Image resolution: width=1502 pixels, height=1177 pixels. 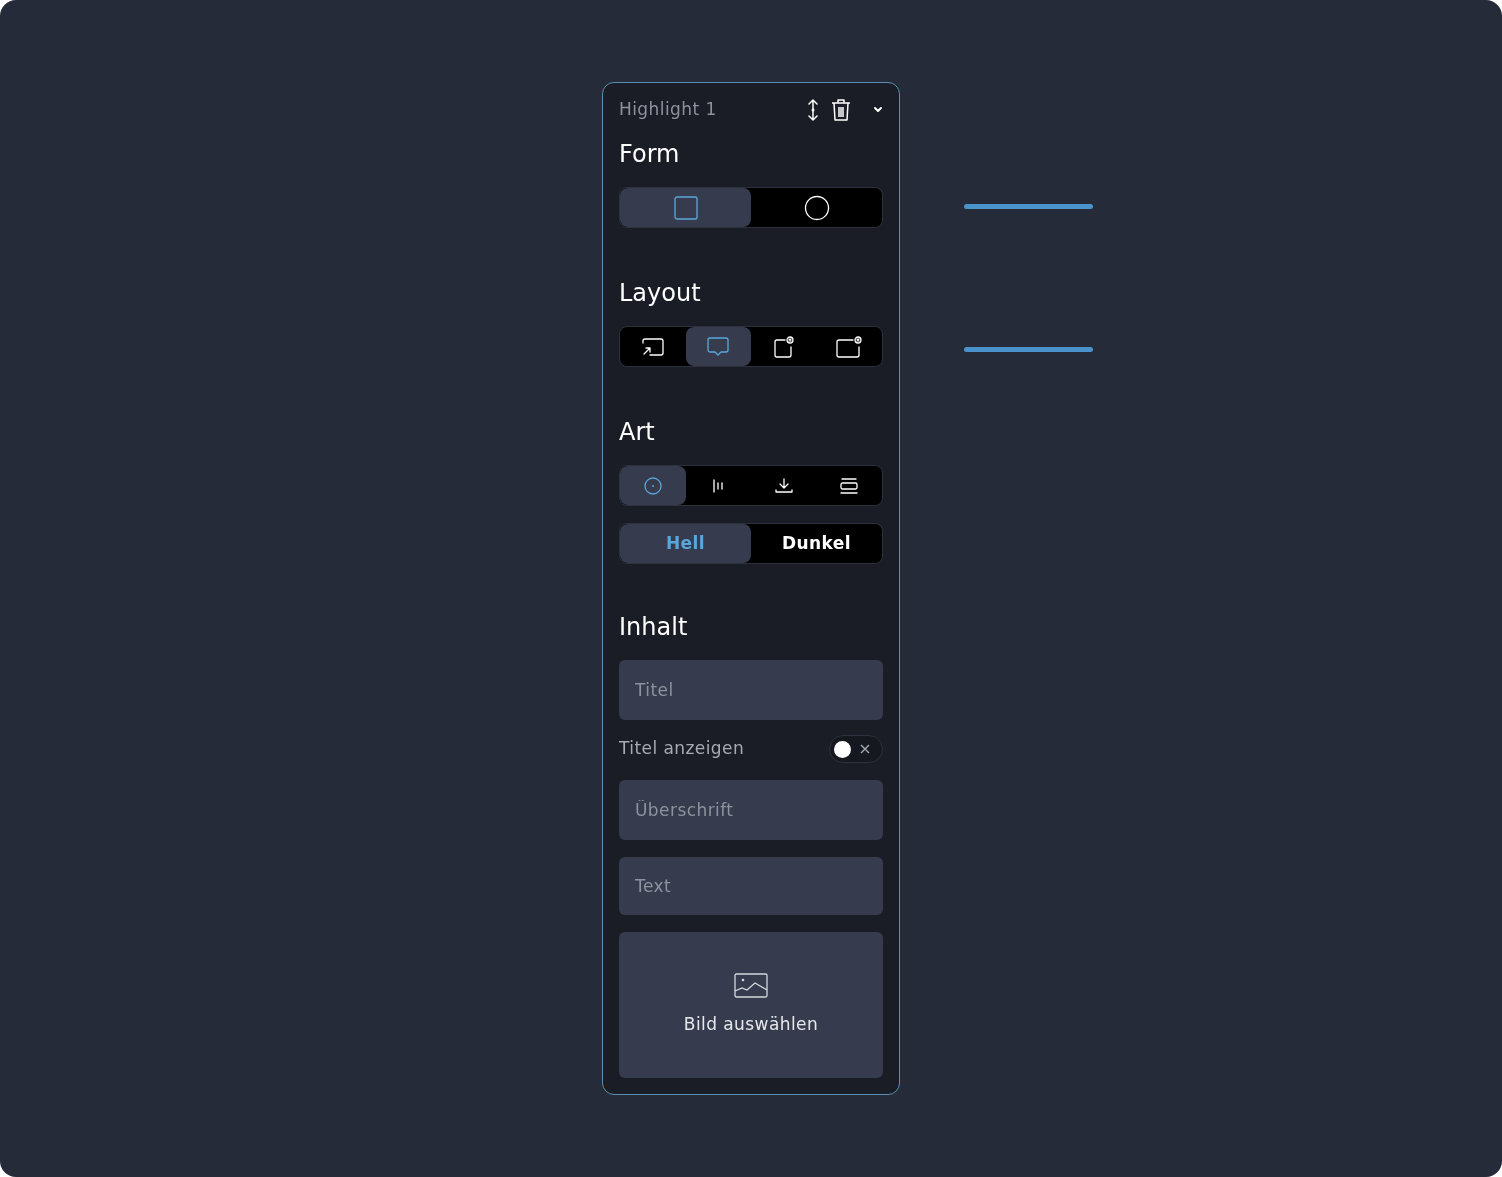 I want to click on image-picker: Bild auswählen, so click(x=751, y=1005).